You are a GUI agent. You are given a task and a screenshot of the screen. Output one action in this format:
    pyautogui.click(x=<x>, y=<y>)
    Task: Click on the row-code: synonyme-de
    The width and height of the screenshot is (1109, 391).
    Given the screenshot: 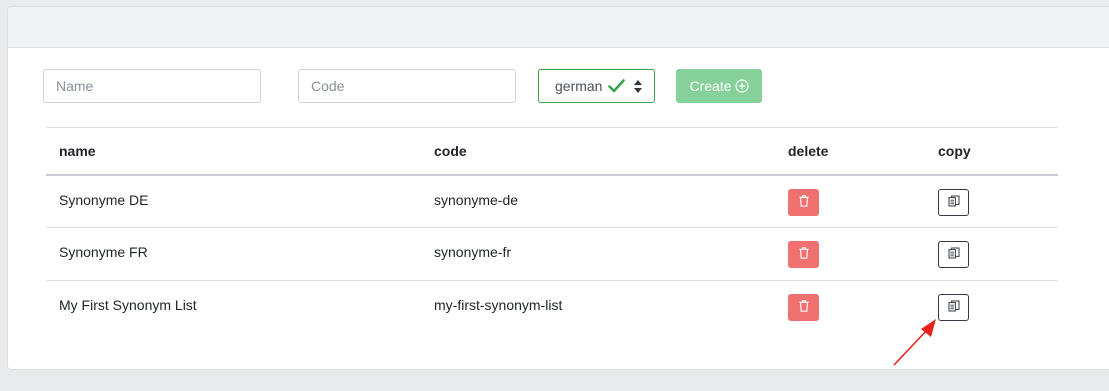 What is the action you would take?
    pyautogui.click(x=476, y=199)
    